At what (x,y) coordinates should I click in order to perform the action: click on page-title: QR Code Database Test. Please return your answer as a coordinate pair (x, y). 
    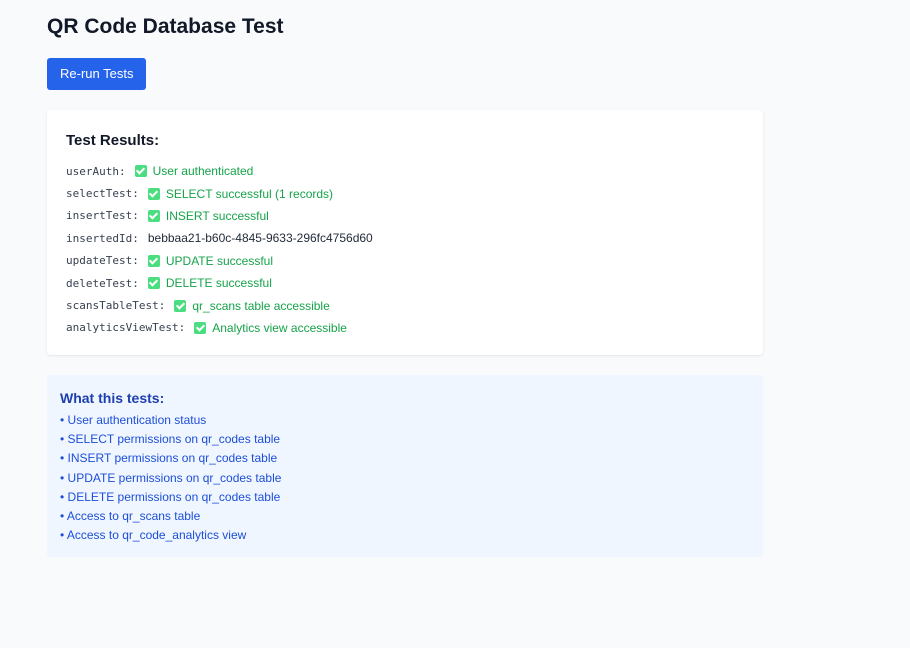
    Looking at the image, I should click on (165, 26).